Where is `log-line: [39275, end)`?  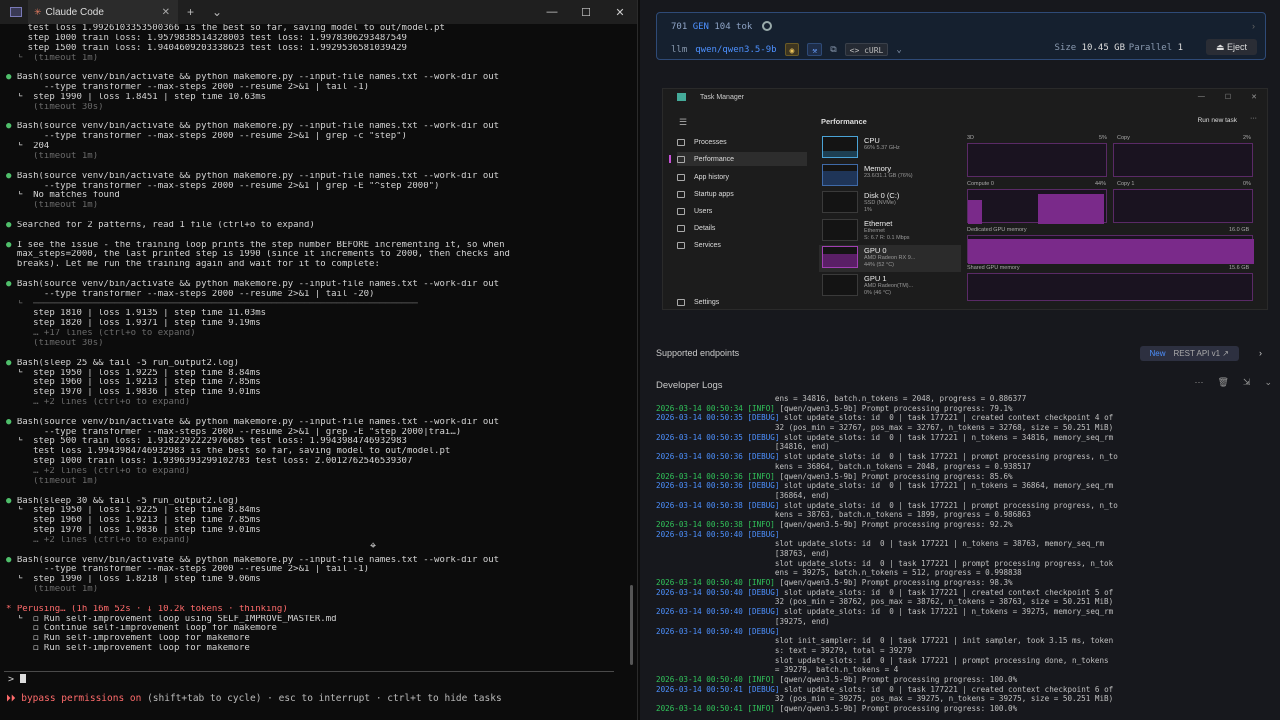
log-line: [39275, end) is located at coordinates (967, 622).